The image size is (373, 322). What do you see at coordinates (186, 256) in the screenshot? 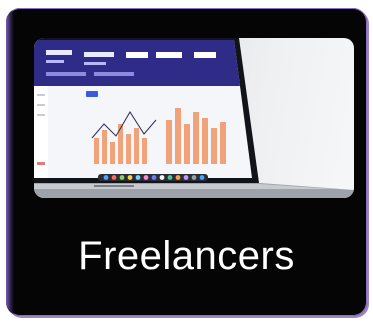
I see `card-title: Freelancers` at bounding box center [186, 256].